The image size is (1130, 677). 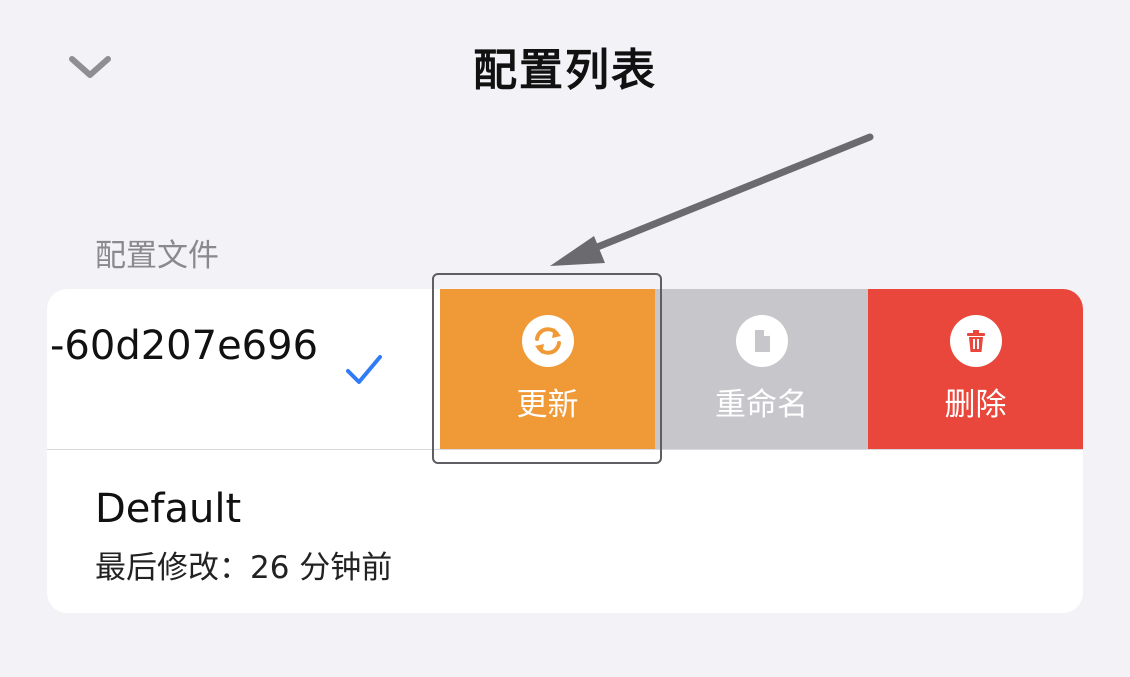 What do you see at coordinates (975, 341) in the screenshot?
I see `trash-icon` at bounding box center [975, 341].